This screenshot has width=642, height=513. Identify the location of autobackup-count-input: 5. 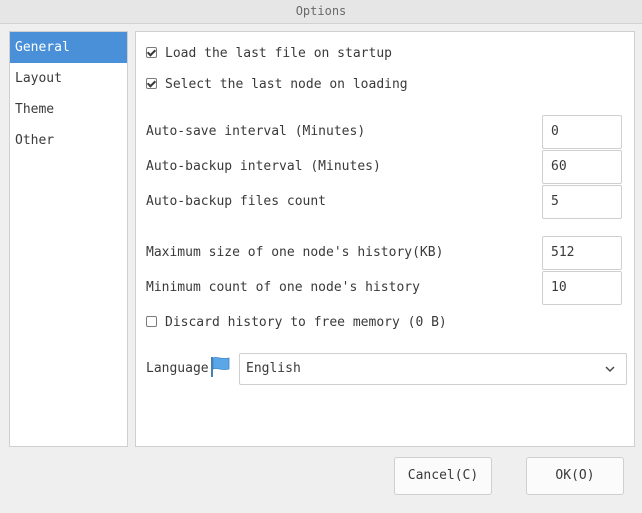
(582, 202).